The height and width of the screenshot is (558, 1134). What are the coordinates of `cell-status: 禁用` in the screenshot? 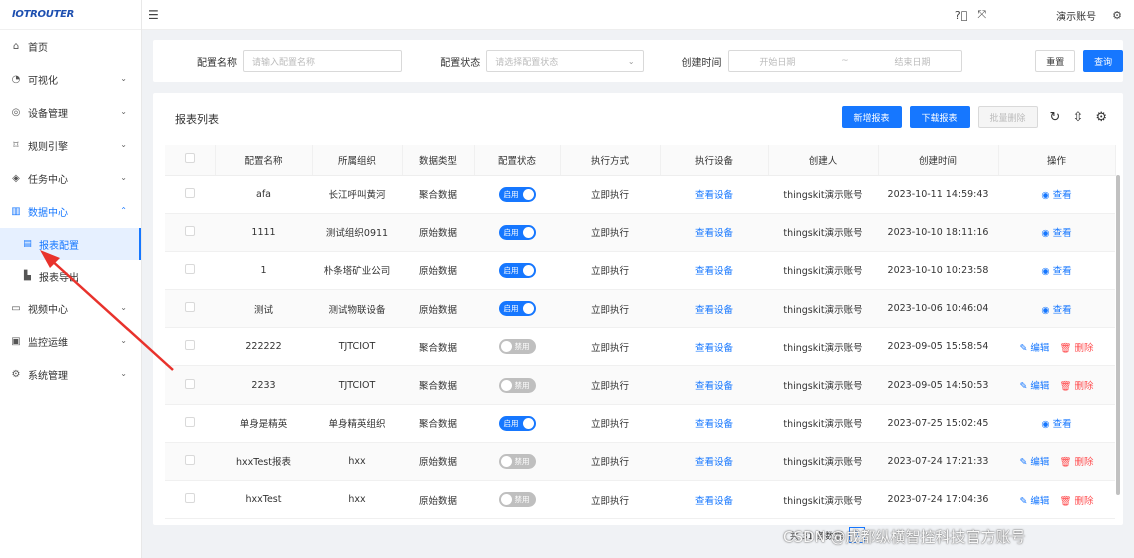 It's located at (517, 500).